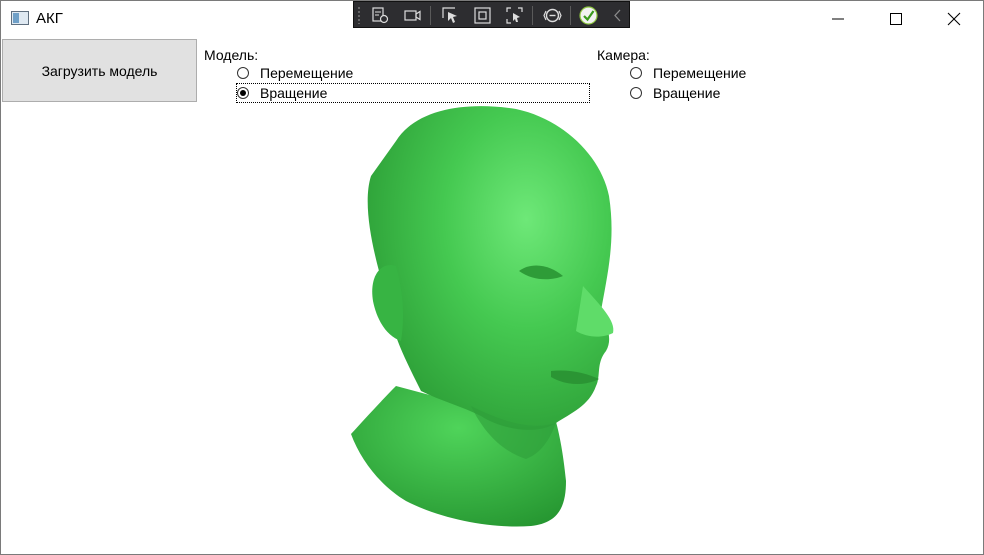 Image resolution: width=984 pixels, height=555 pixels. I want to click on minimize-button, so click(838, 19).